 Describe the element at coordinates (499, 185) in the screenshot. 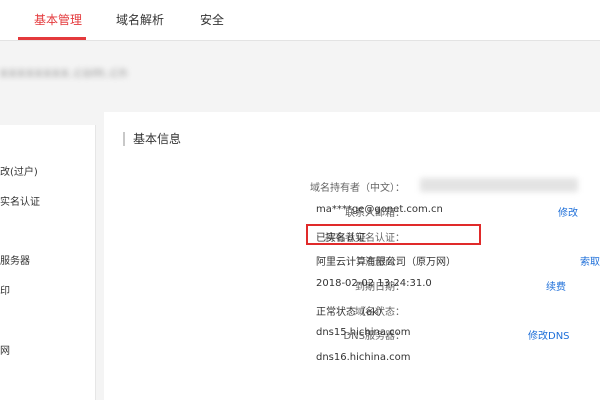

I see `owner-value-redacted` at that location.